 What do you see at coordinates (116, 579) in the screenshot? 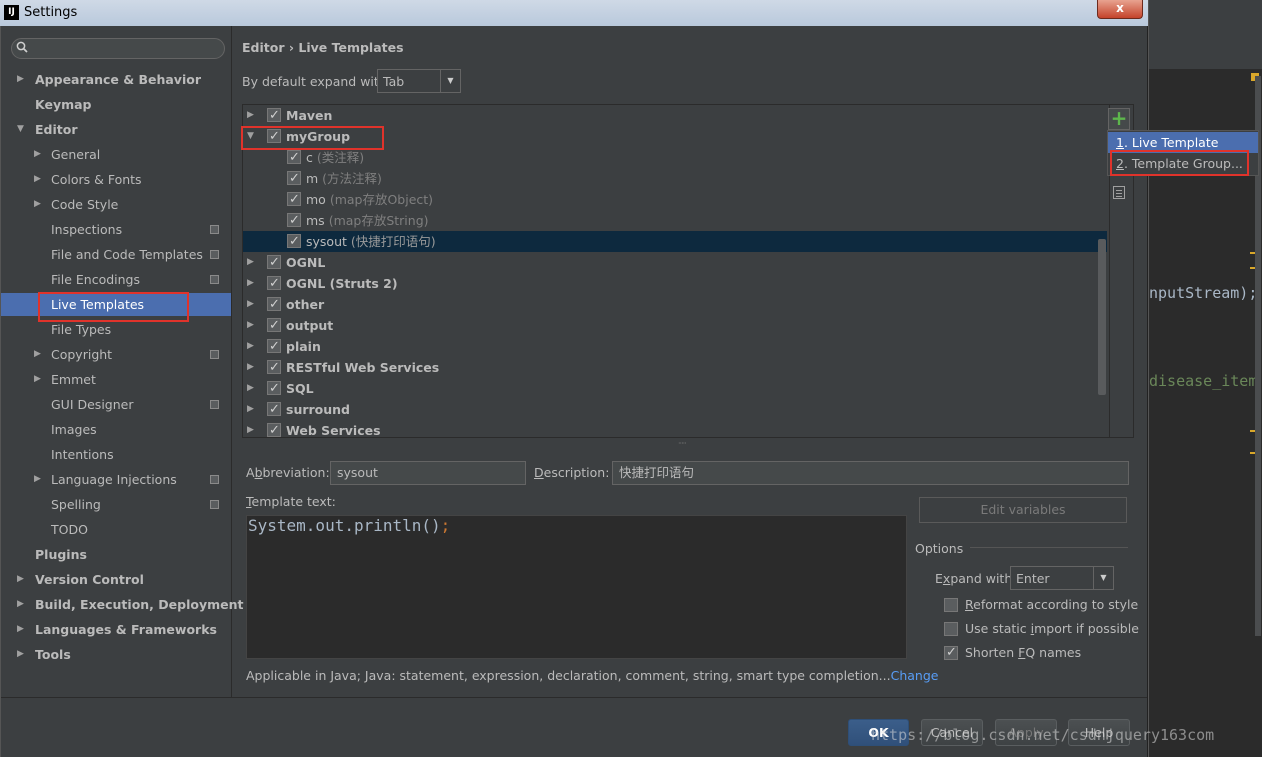
I see `sidebar-item-version-control: ▶ Version Control` at bounding box center [116, 579].